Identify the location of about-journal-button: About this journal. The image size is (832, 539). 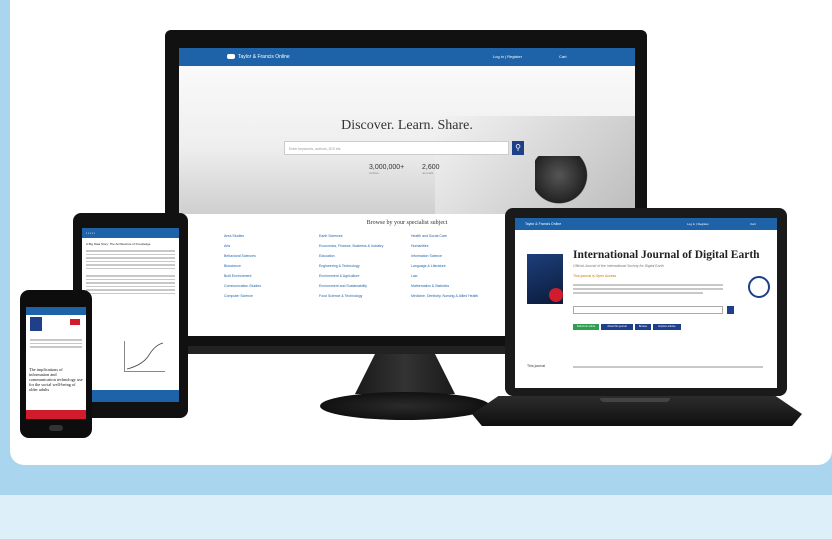
(617, 327).